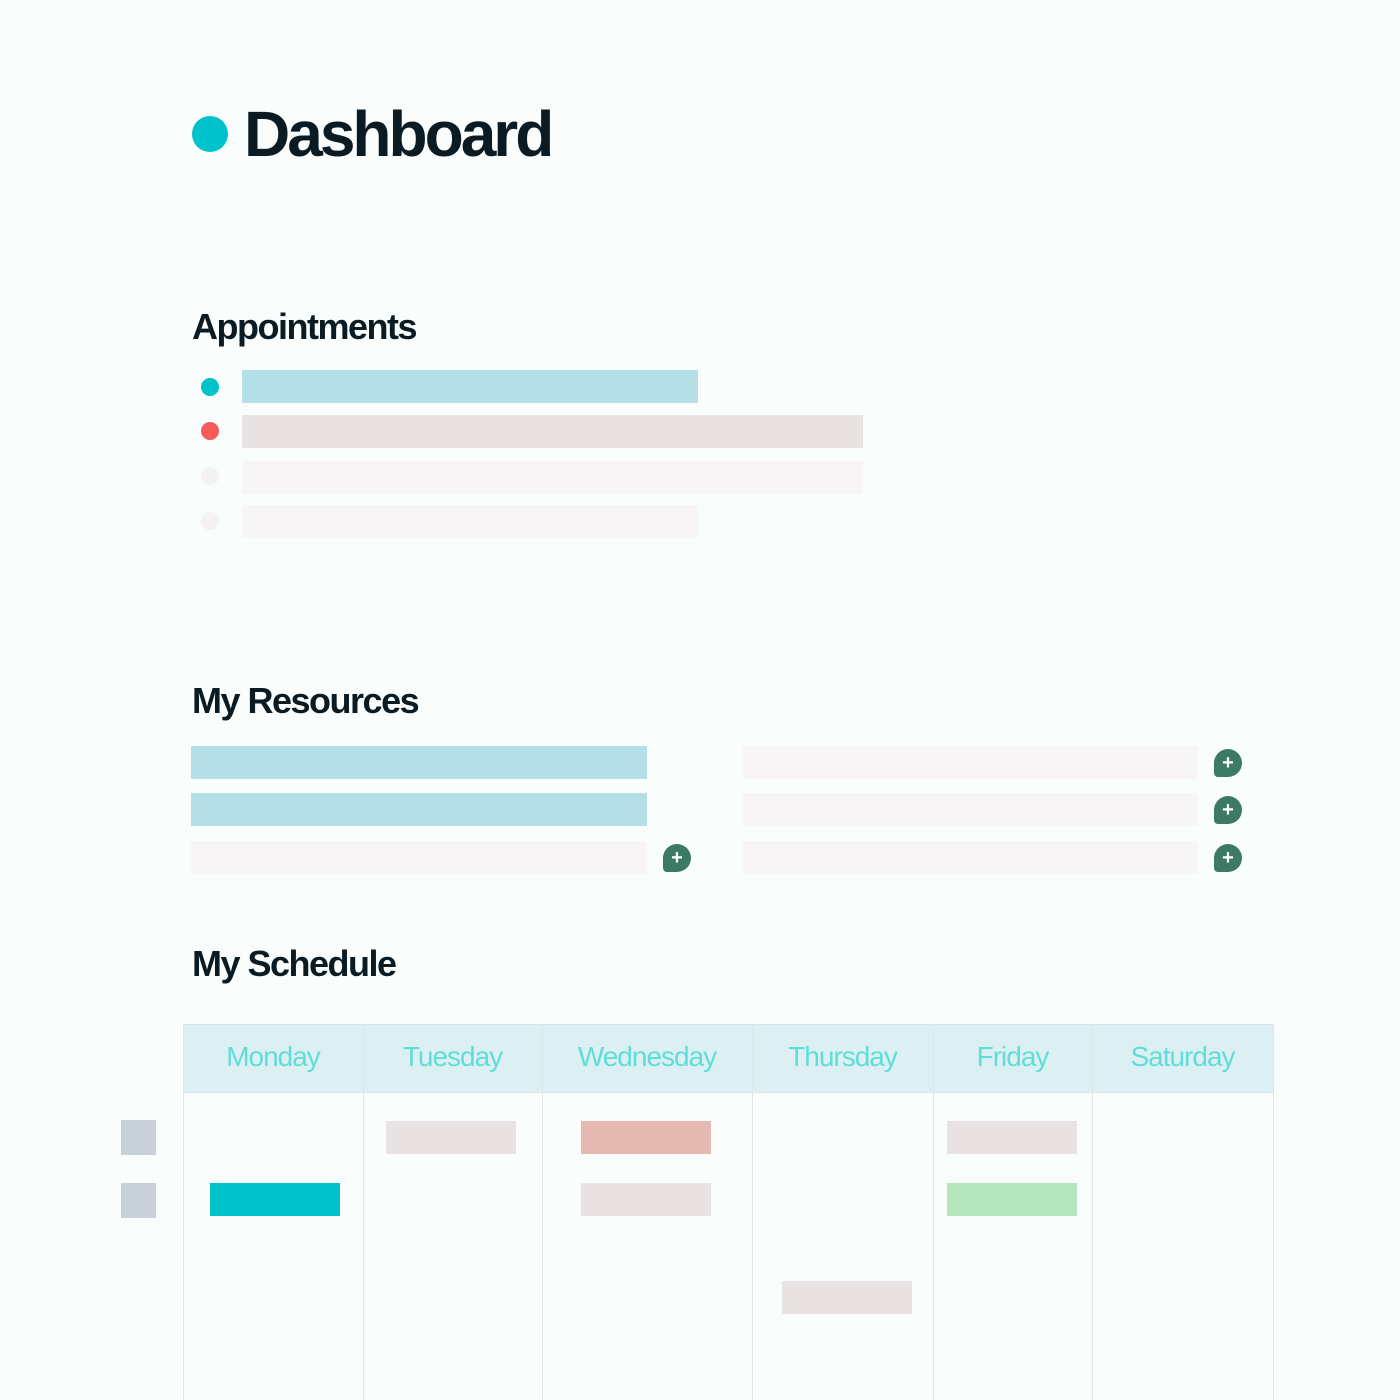  What do you see at coordinates (1012, 1058) in the screenshot?
I see `day-header-friday: Friday` at bounding box center [1012, 1058].